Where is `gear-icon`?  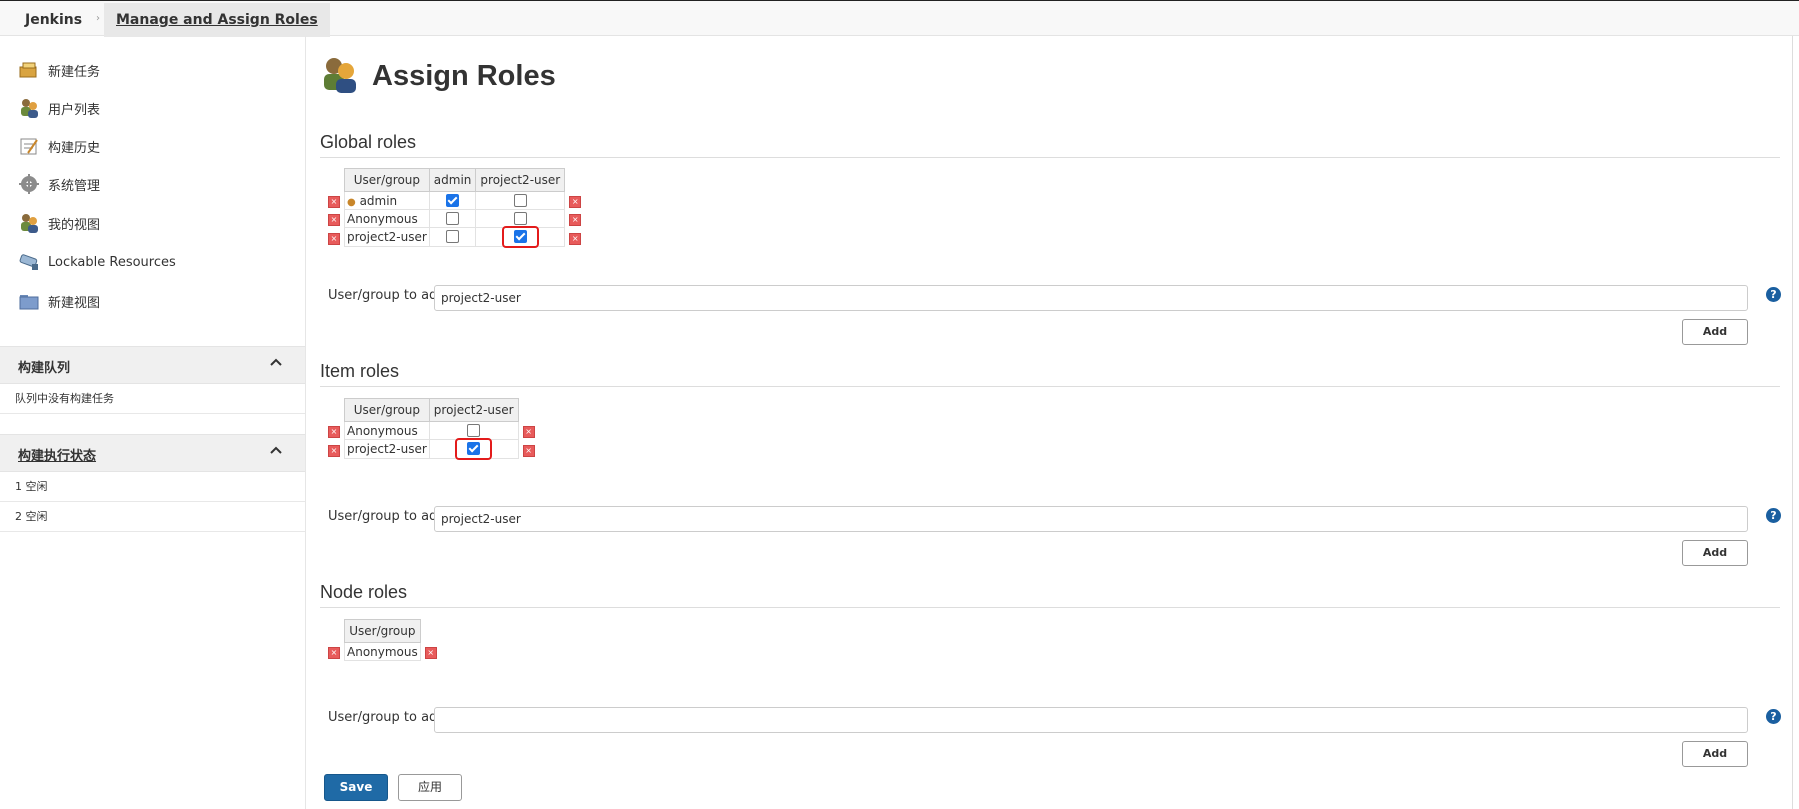 gear-icon is located at coordinates (29, 184).